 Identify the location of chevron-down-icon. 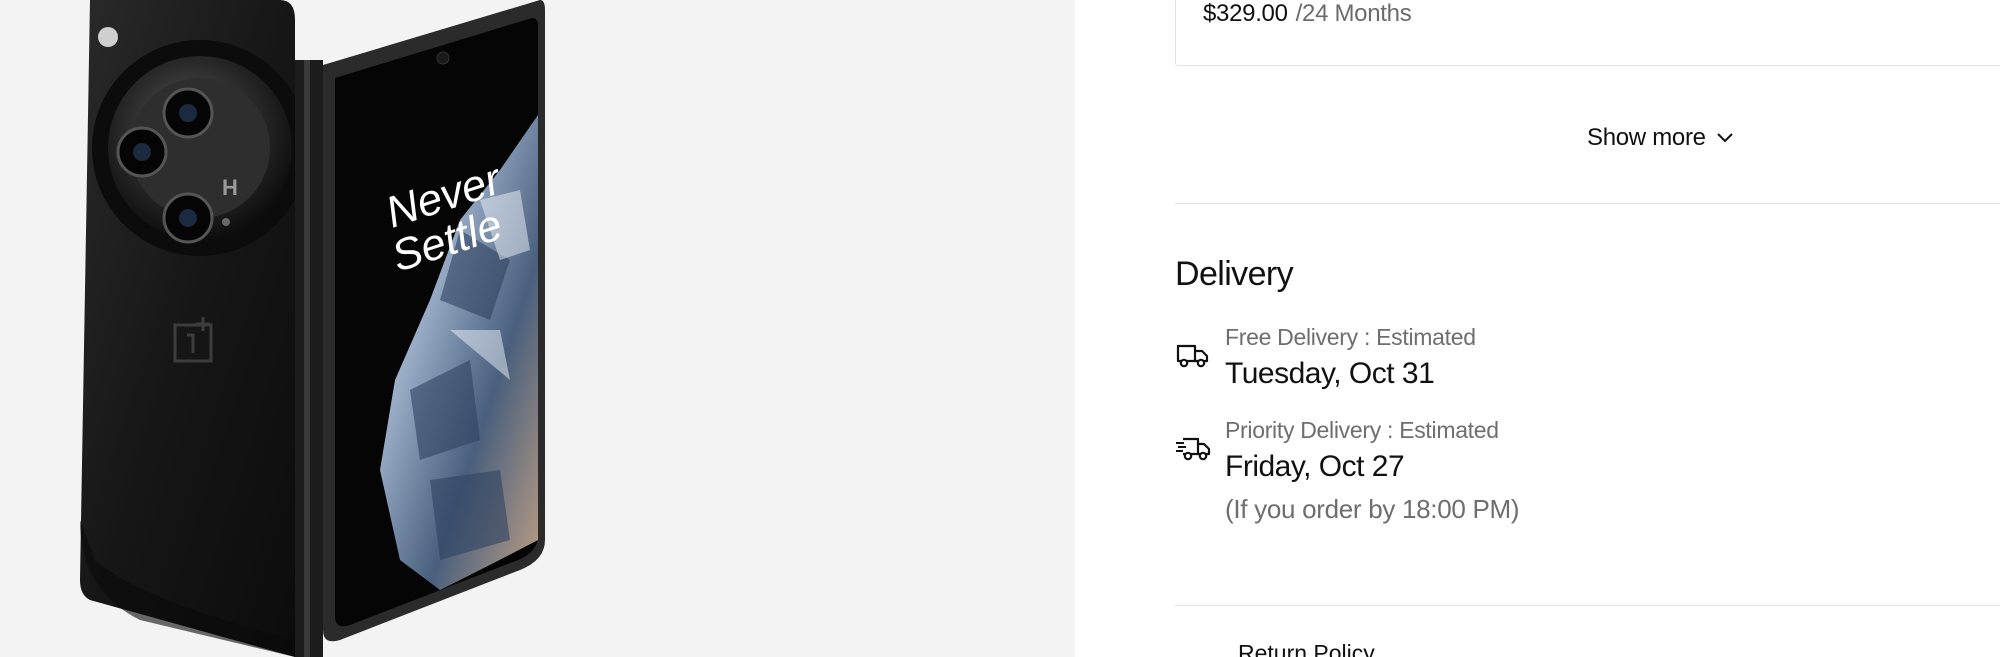
(1724, 138).